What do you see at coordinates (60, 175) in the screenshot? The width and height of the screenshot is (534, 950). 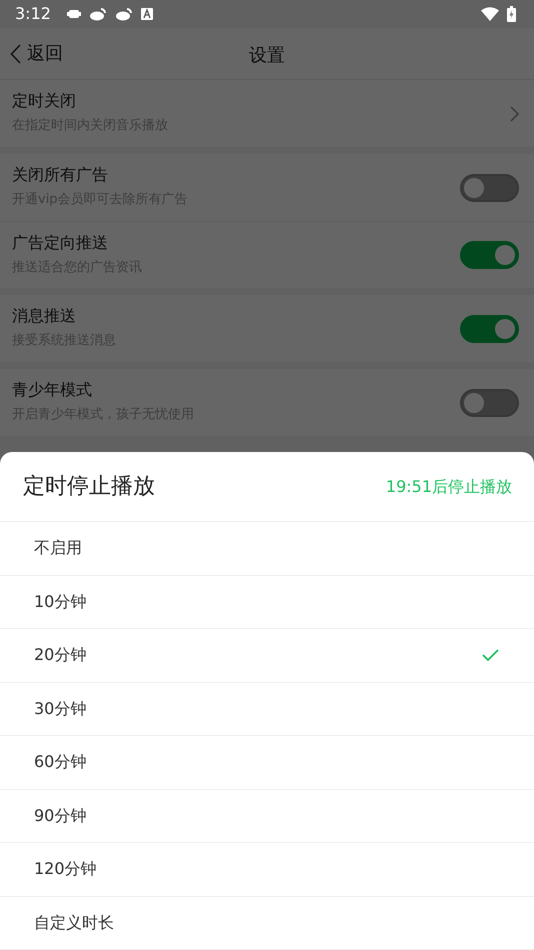 I see `setting-title: 关闭所有广告` at bounding box center [60, 175].